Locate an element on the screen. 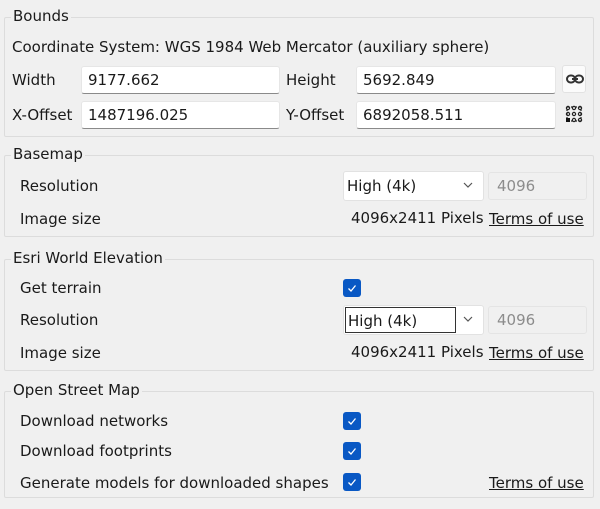 This screenshot has height=509, width=600. height-input: 5692.849 is located at coordinates (456, 80).